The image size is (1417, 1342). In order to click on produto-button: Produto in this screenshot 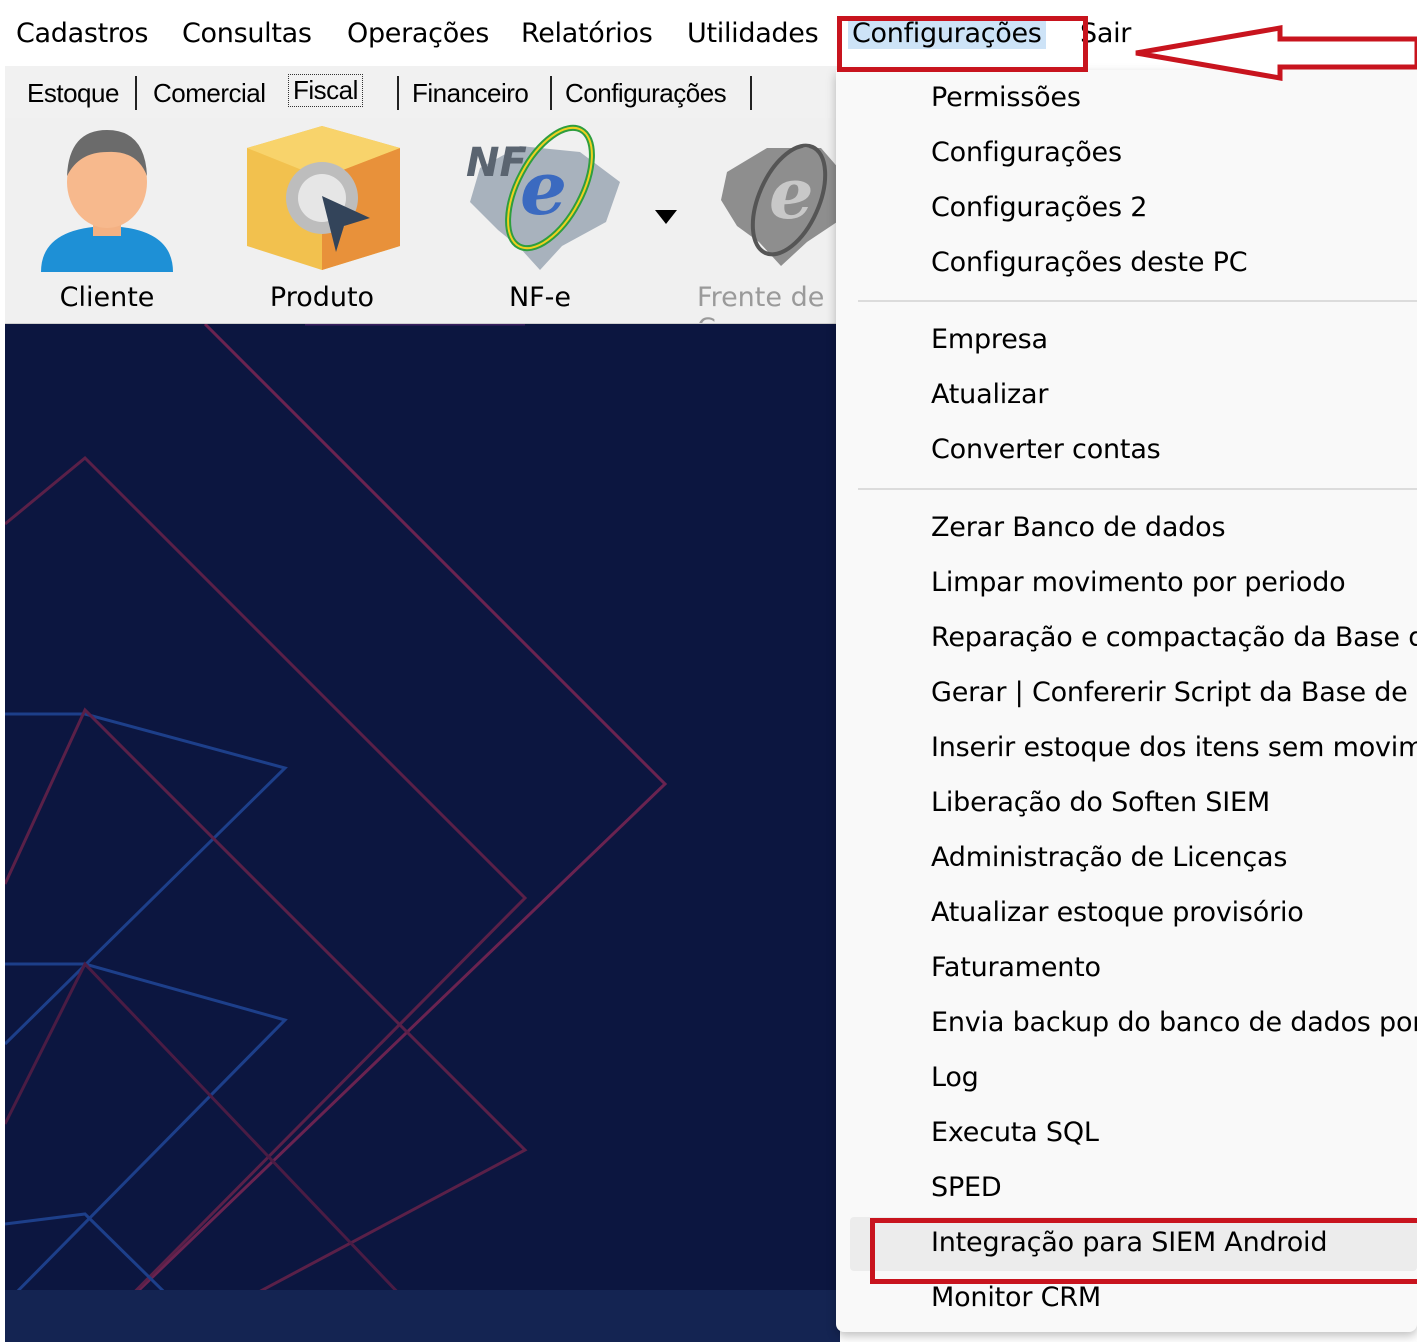, I will do `click(322, 220)`.